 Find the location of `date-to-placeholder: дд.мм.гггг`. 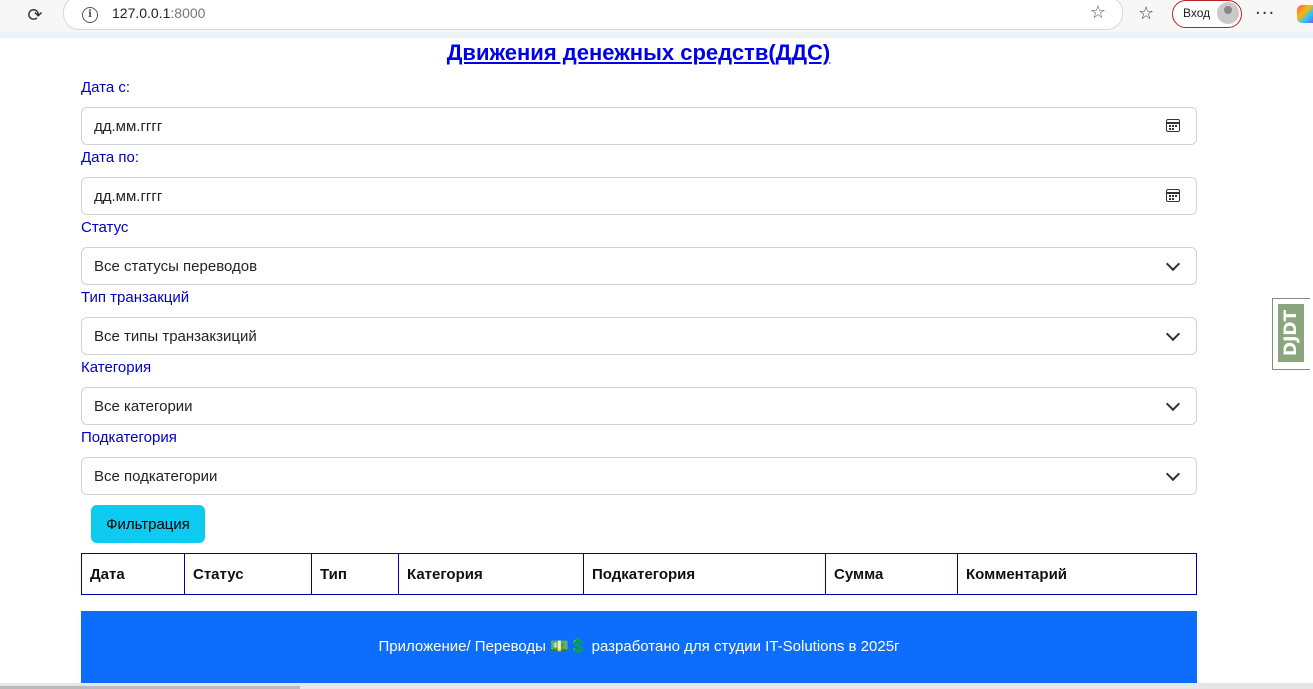

date-to-placeholder: дд.мм.гггг is located at coordinates (128, 196).